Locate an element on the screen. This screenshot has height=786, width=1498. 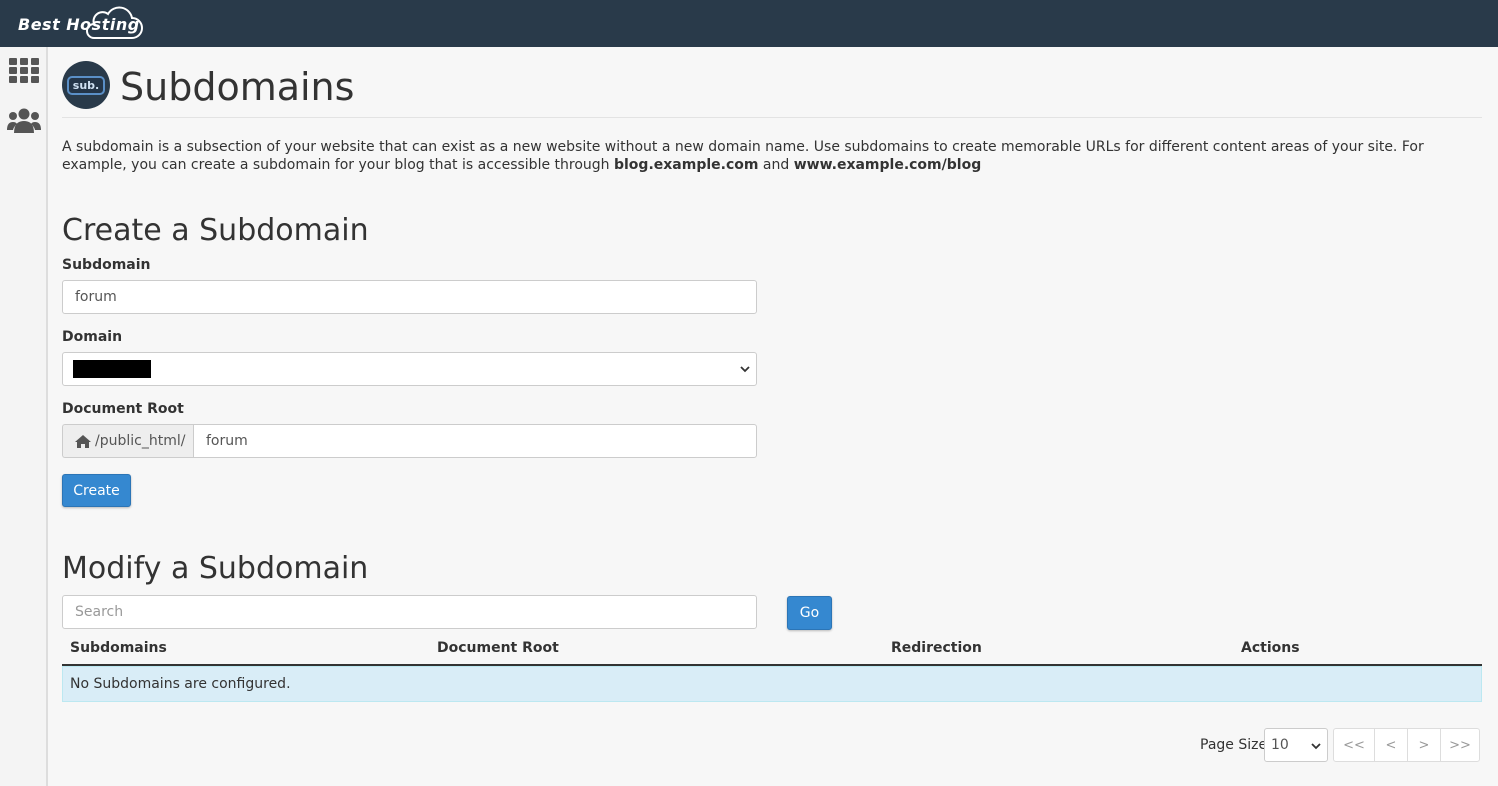
users-icon is located at coordinates (24, 120).